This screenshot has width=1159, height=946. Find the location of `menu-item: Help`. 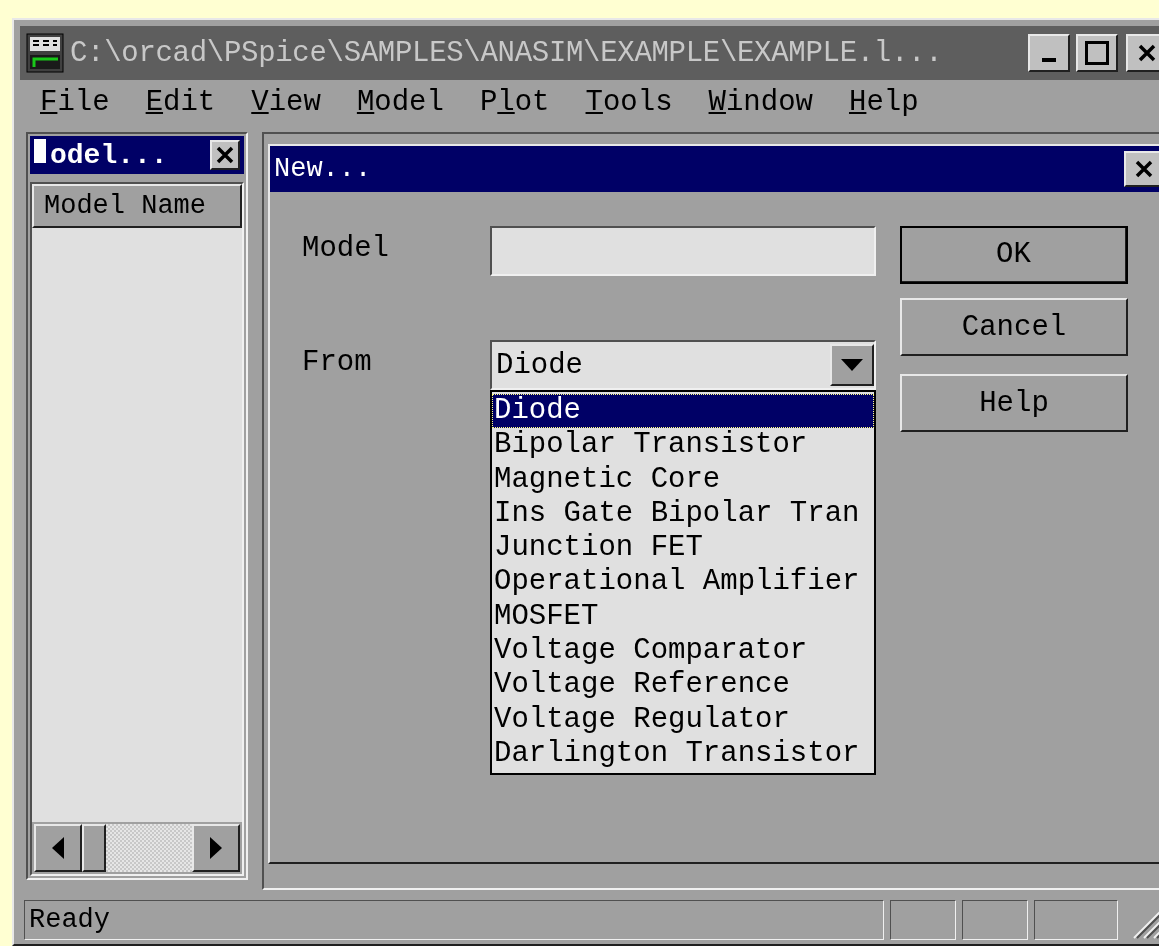

menu-item: Help is located at coordinates (884, 102).